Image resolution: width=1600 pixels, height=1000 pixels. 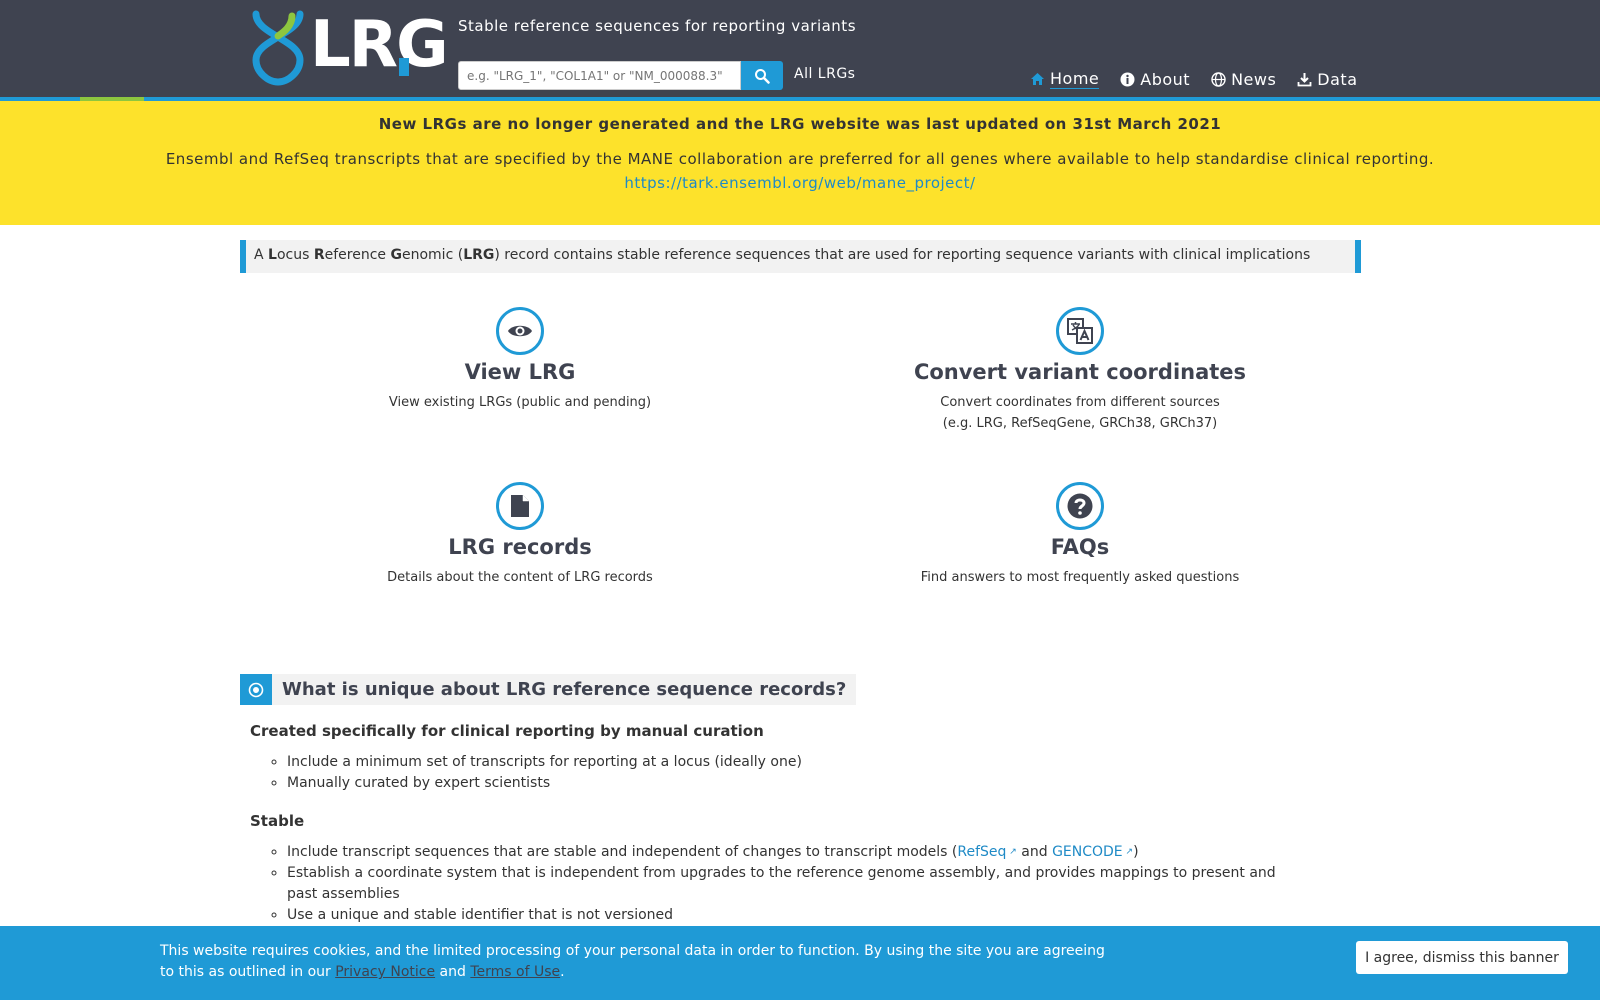 What do you see at coordinates (404, 67) in the screenshot?
I see `logo-accent-bar` at bounding box center [404, 67].